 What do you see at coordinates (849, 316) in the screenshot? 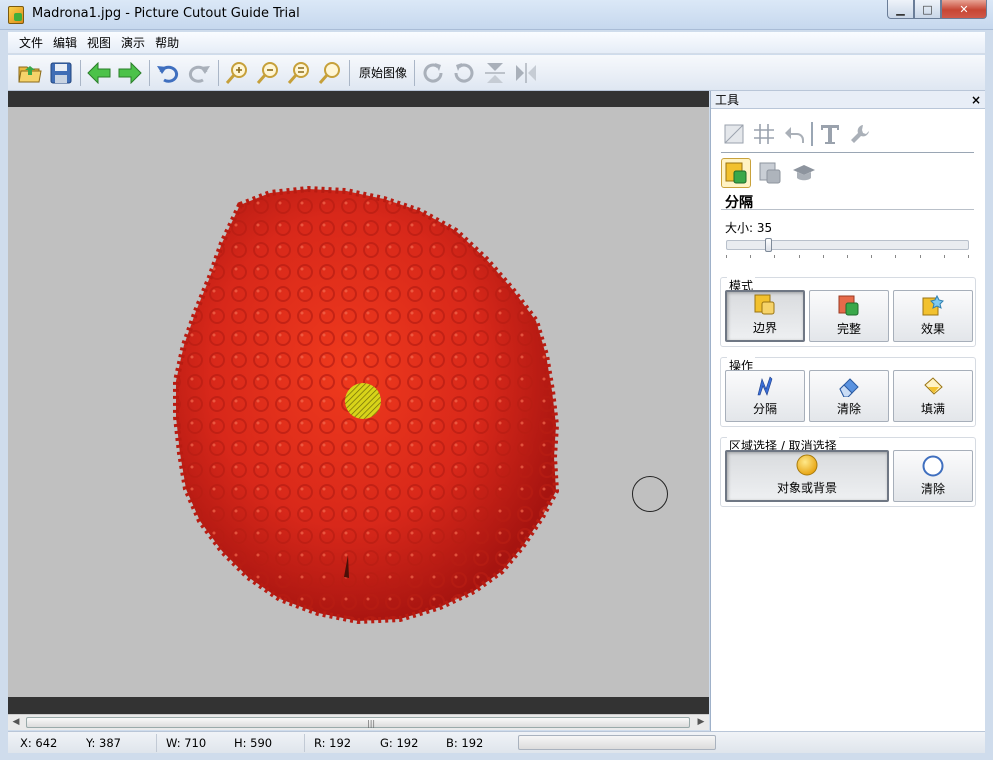
I see `complete-button: 完整` at bounding box center [849, 316].